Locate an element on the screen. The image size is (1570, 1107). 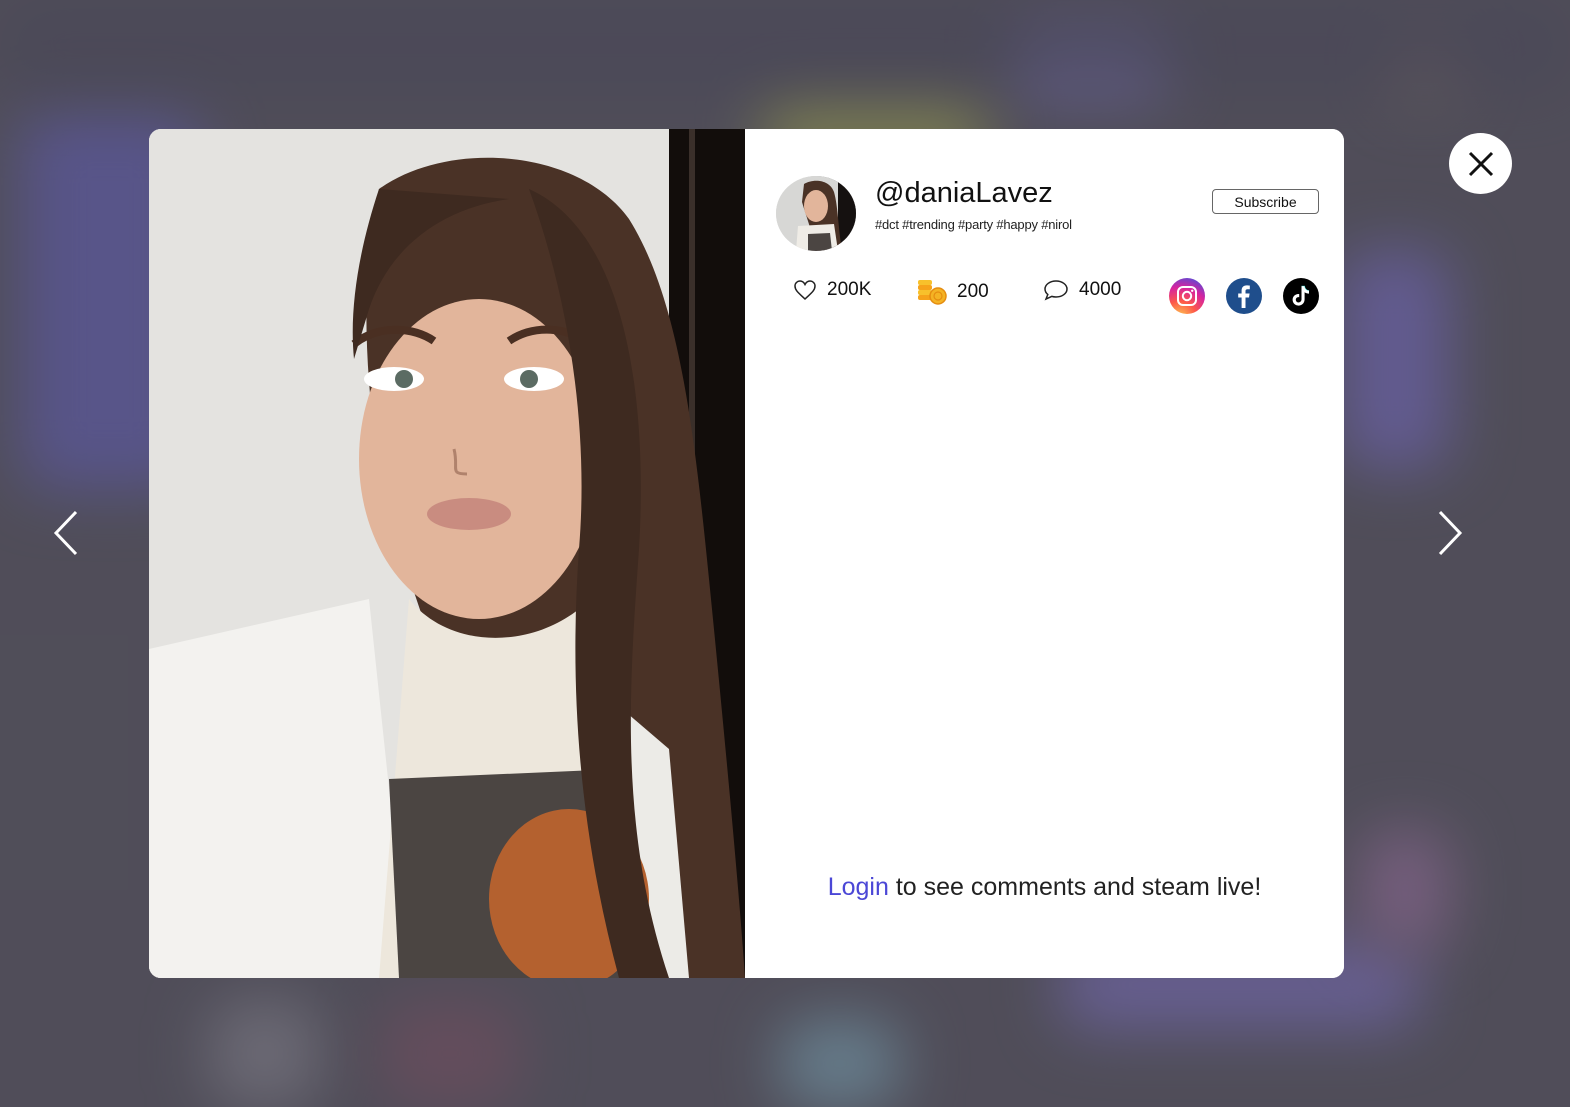
close-icon is located at coordinates (1480, 163).